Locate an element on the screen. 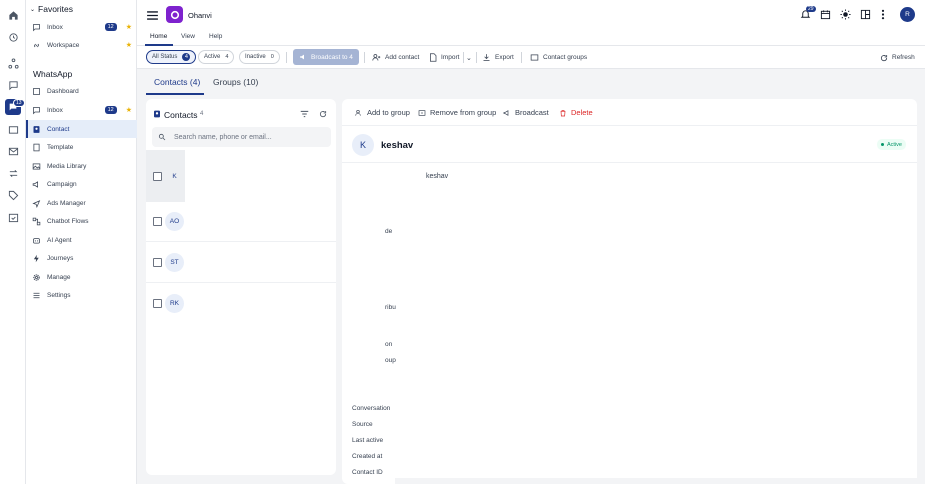  swap-icon is located at coordinates (13, 173).